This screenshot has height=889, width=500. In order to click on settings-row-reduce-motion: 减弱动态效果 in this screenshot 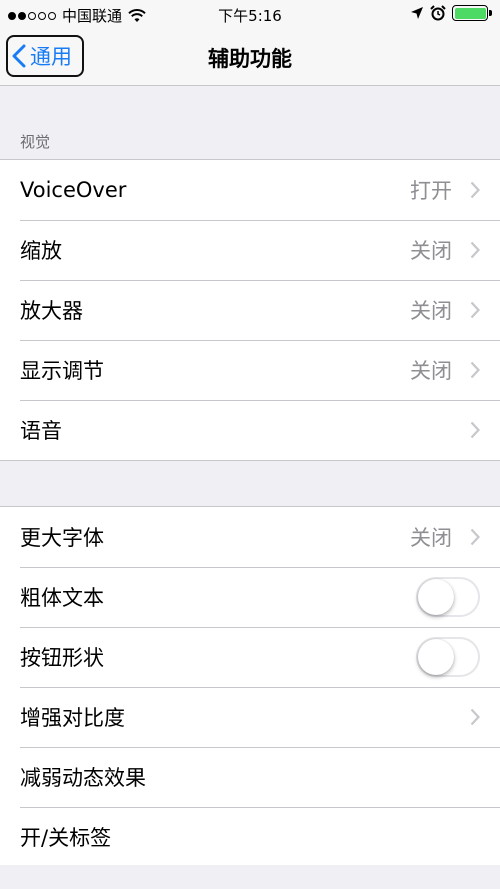, I will do `click(250, 777)`.